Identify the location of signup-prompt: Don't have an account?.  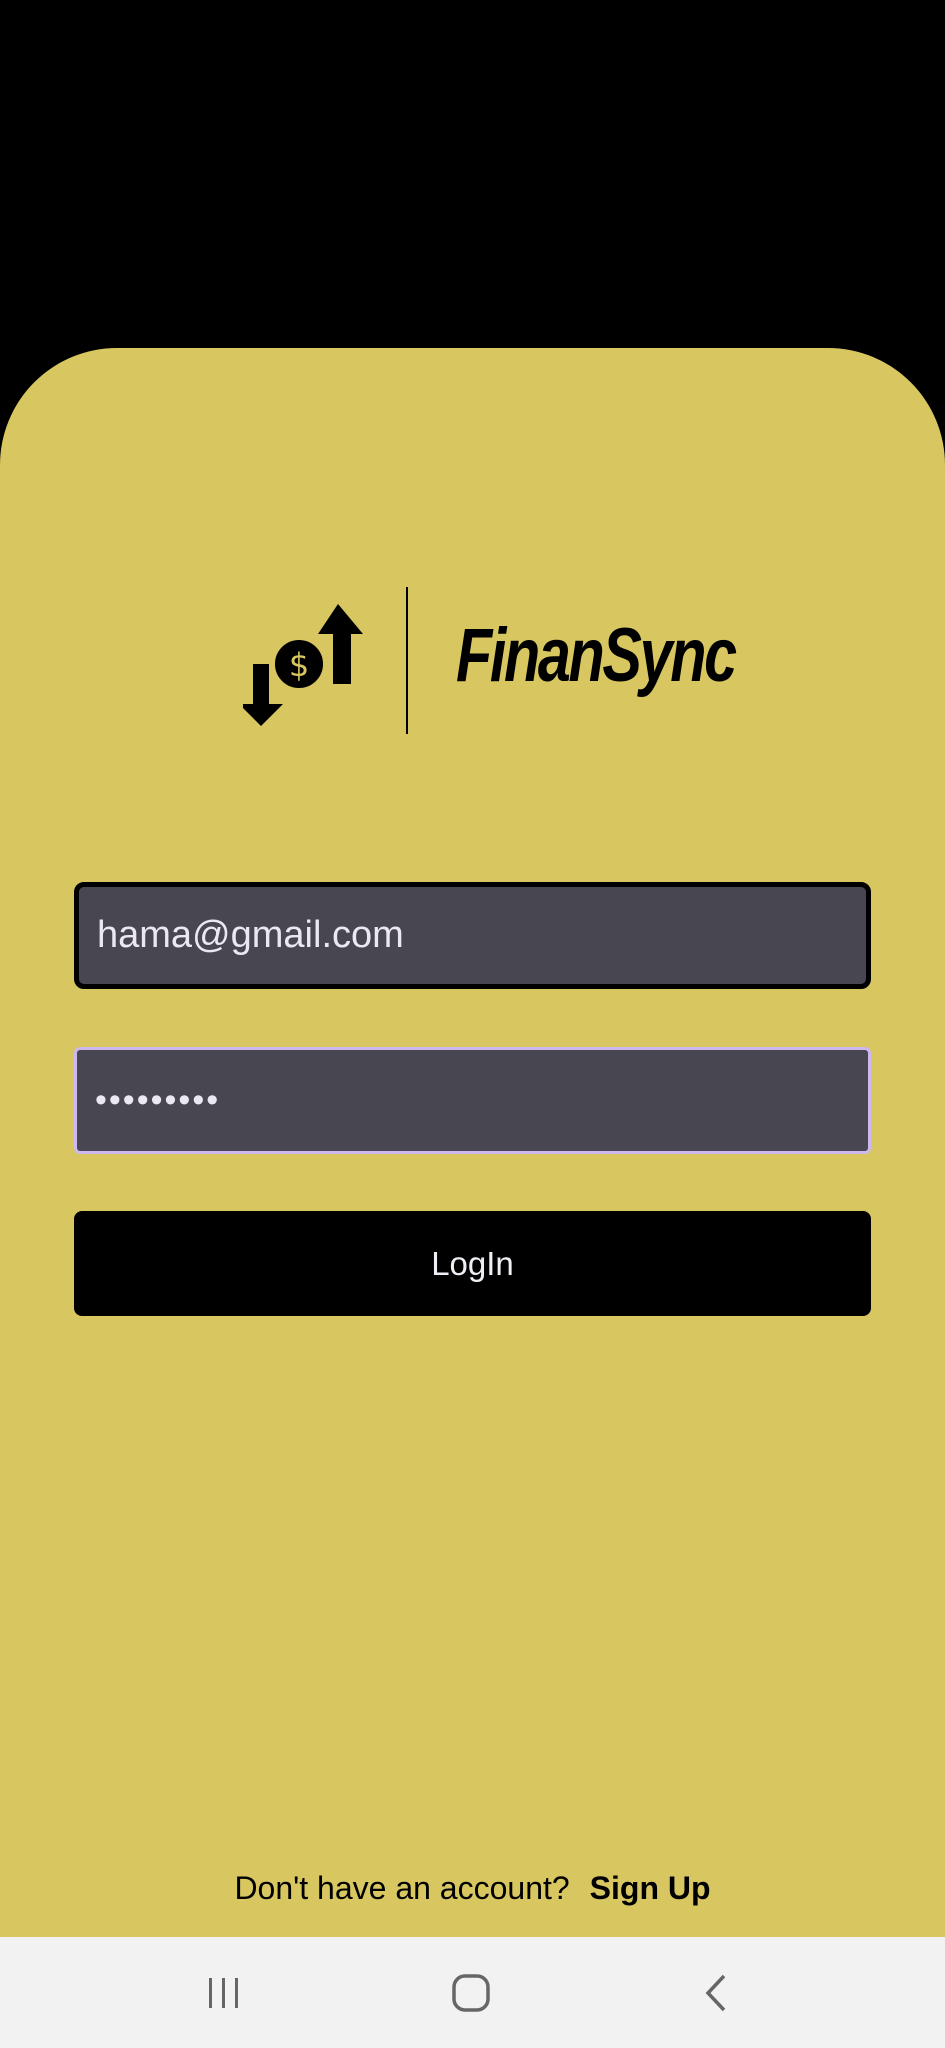
(402, 1888).